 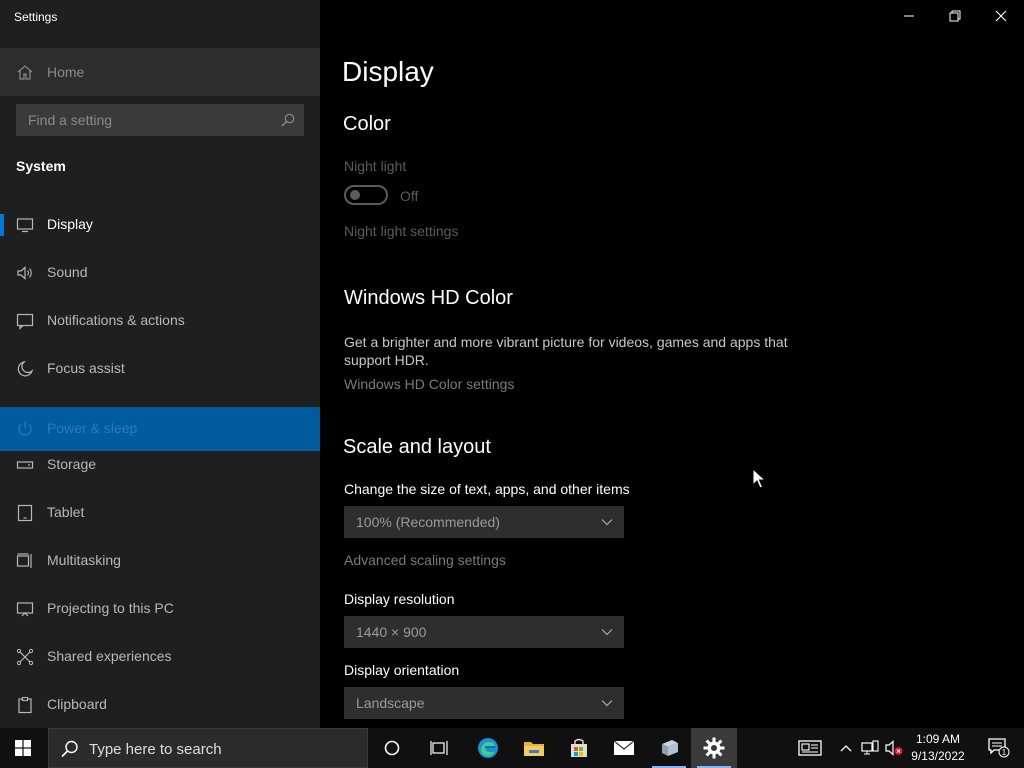 I want to click on volume-muted-icon, so click(x=894, y=748).